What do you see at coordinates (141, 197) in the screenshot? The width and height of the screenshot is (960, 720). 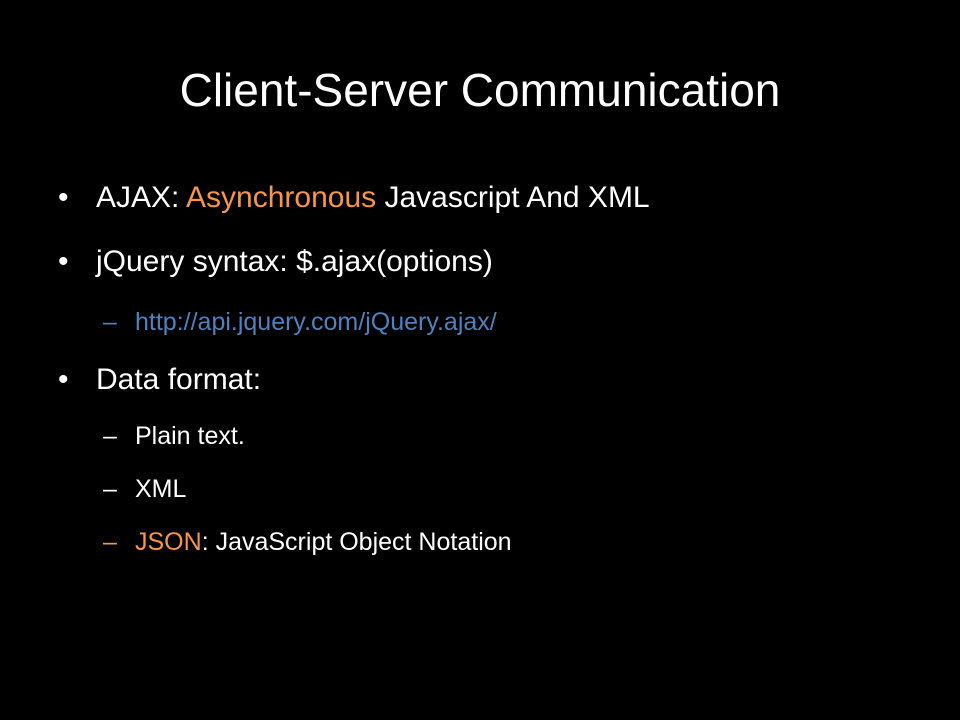 I see `ajax-prefix: AJAX:` at bounding box center [141, 197].